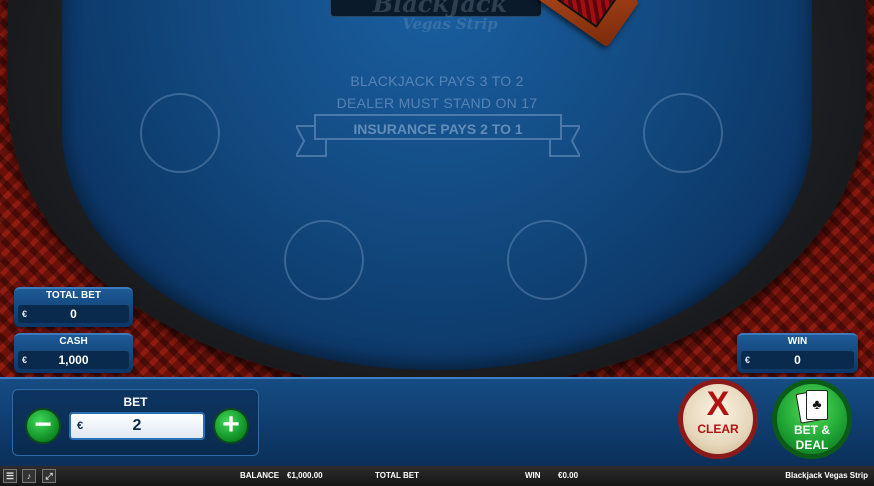 The height and width of the screenshot is (486, 874). I want to click on total-bet-value: 0, so click(73, 314).